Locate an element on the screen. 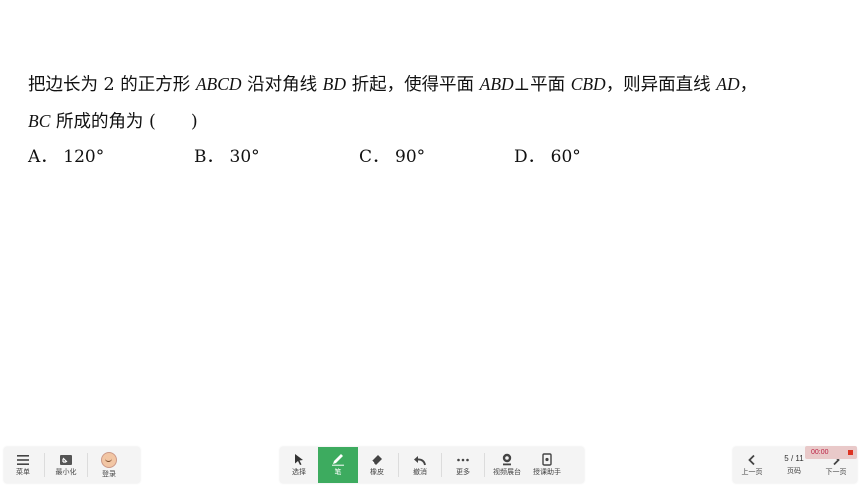 The image size is (864, 486). q1-seg: 把边长为 2 的正方形 is located at coordinates (112, 85).